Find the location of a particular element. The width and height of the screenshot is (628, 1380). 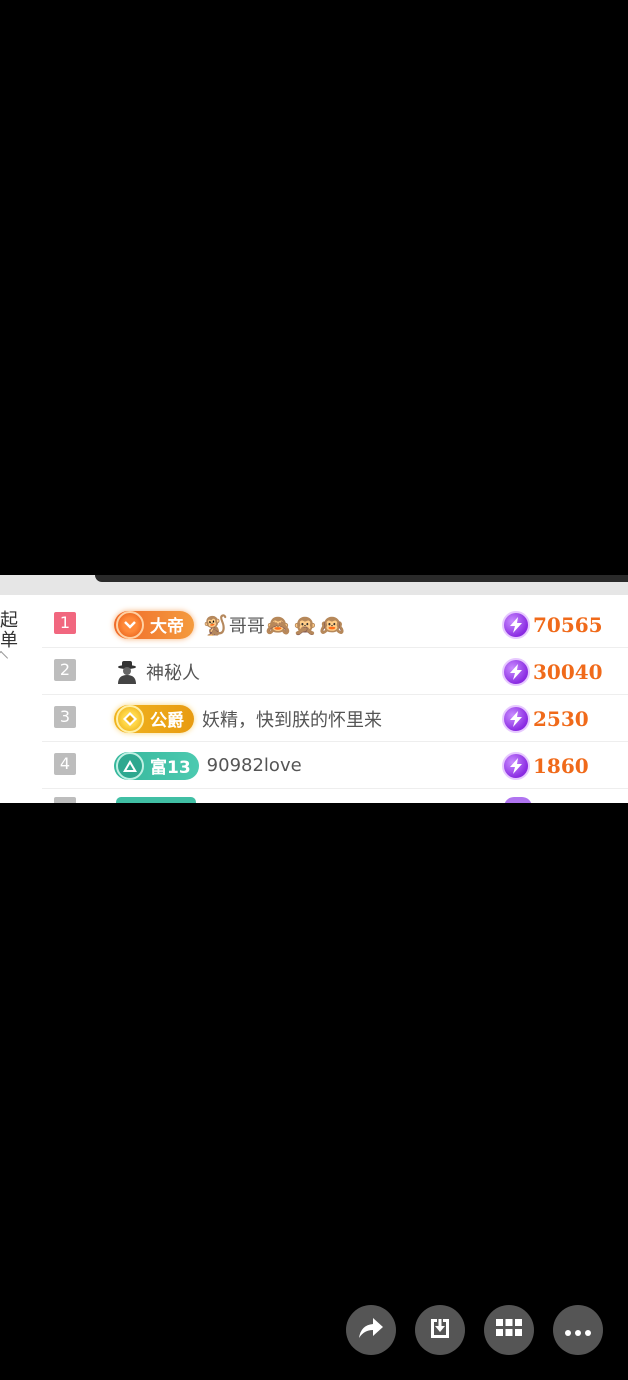

download-button is located at coordinates (440, 1330).